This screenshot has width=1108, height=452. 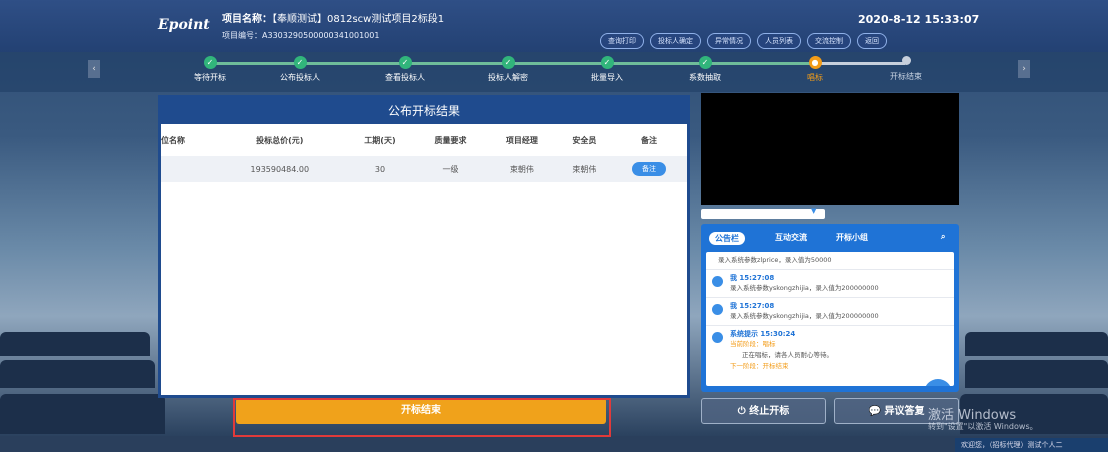 I want to click on chevron-down-icon: ▼, so click(x=814, y=211).